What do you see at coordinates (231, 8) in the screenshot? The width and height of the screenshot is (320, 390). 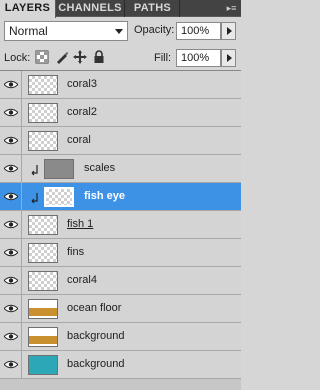 I see `panel-menu-icon: ▸≡` at bounding box center [231, 8].